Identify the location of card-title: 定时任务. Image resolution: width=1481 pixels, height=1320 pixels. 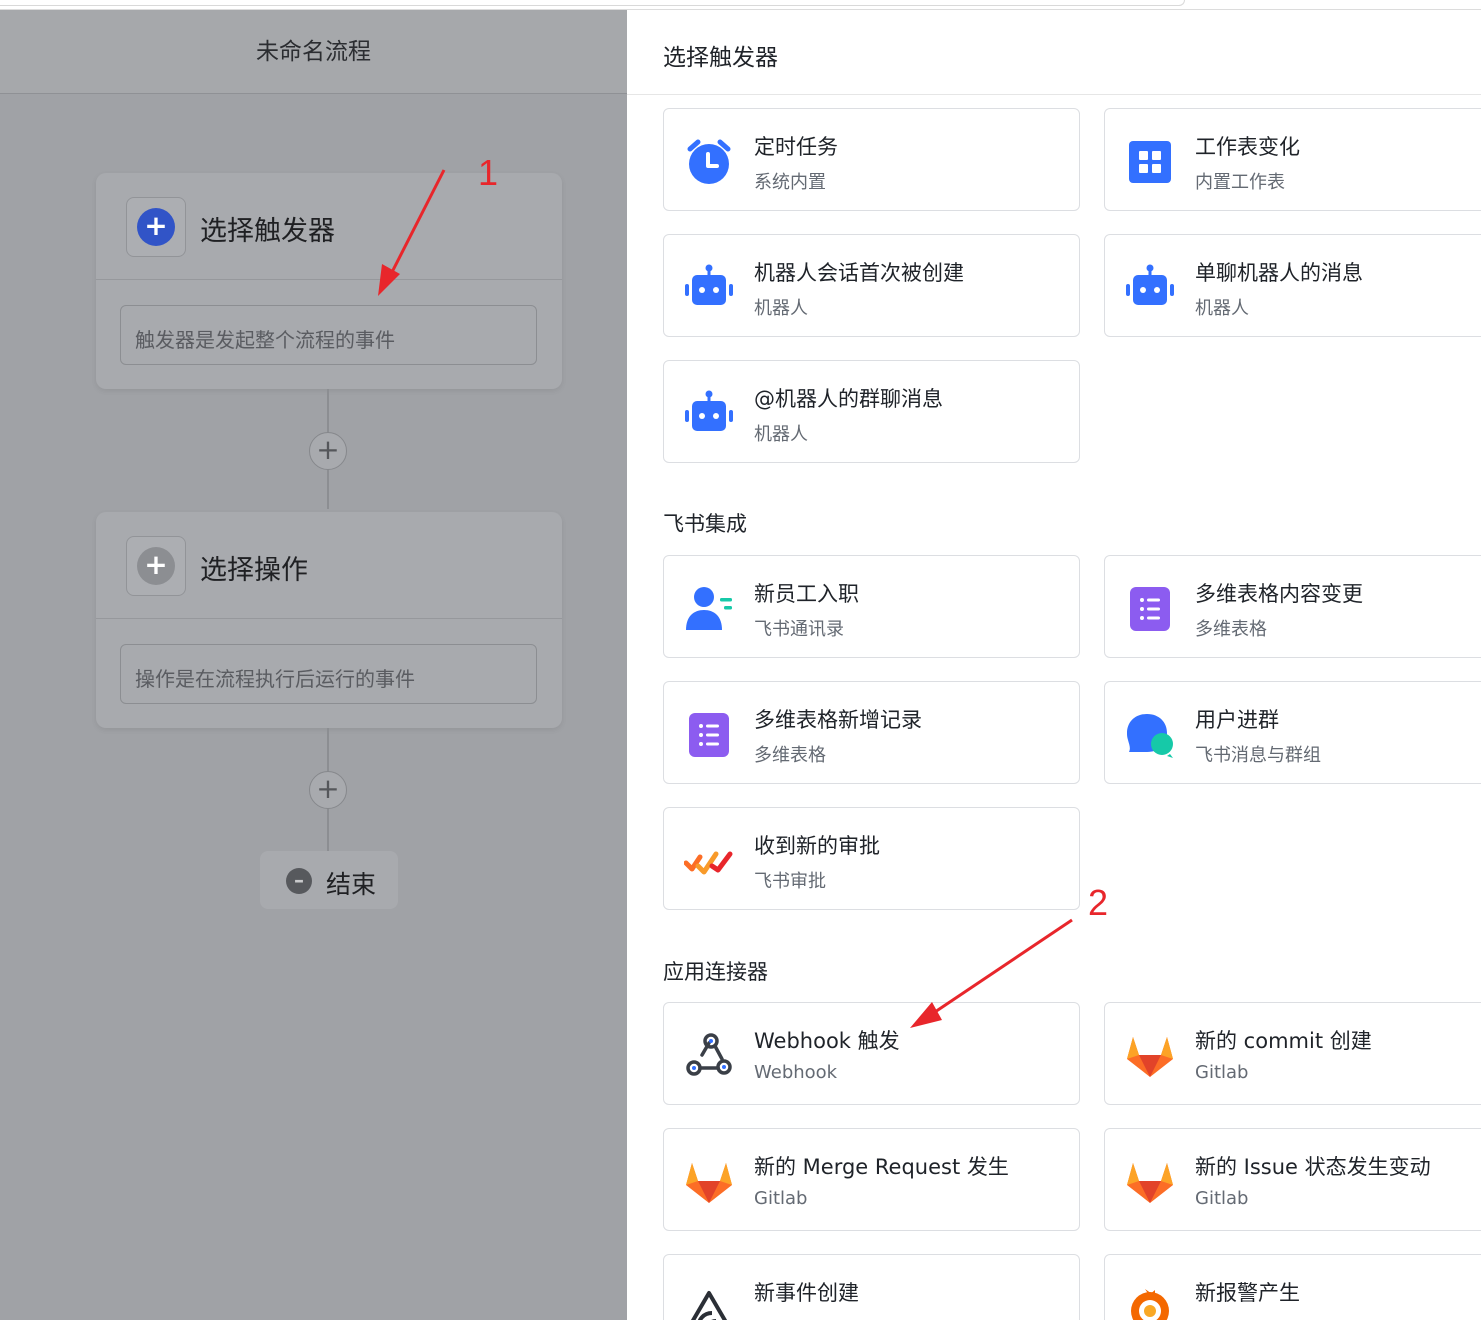
(796, 147).